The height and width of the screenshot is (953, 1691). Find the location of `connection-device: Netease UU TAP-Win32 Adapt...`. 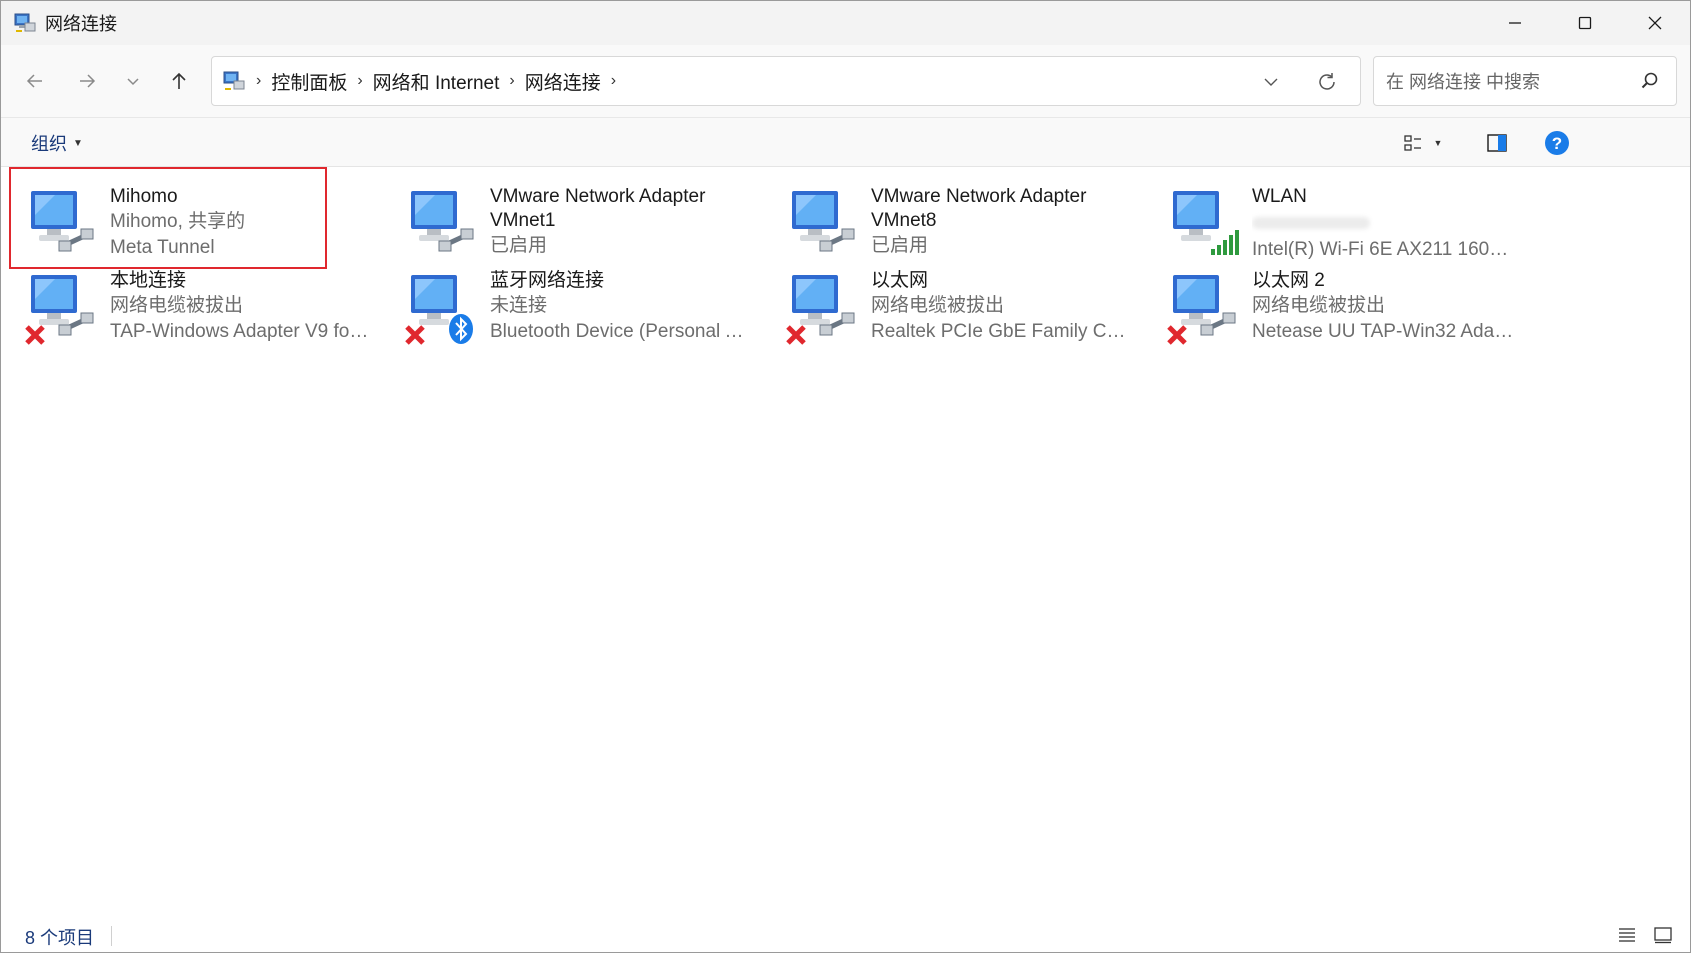

connection-device: Netease UU TAP-Win32 Adapt... is located at coordinates (1383, 331).